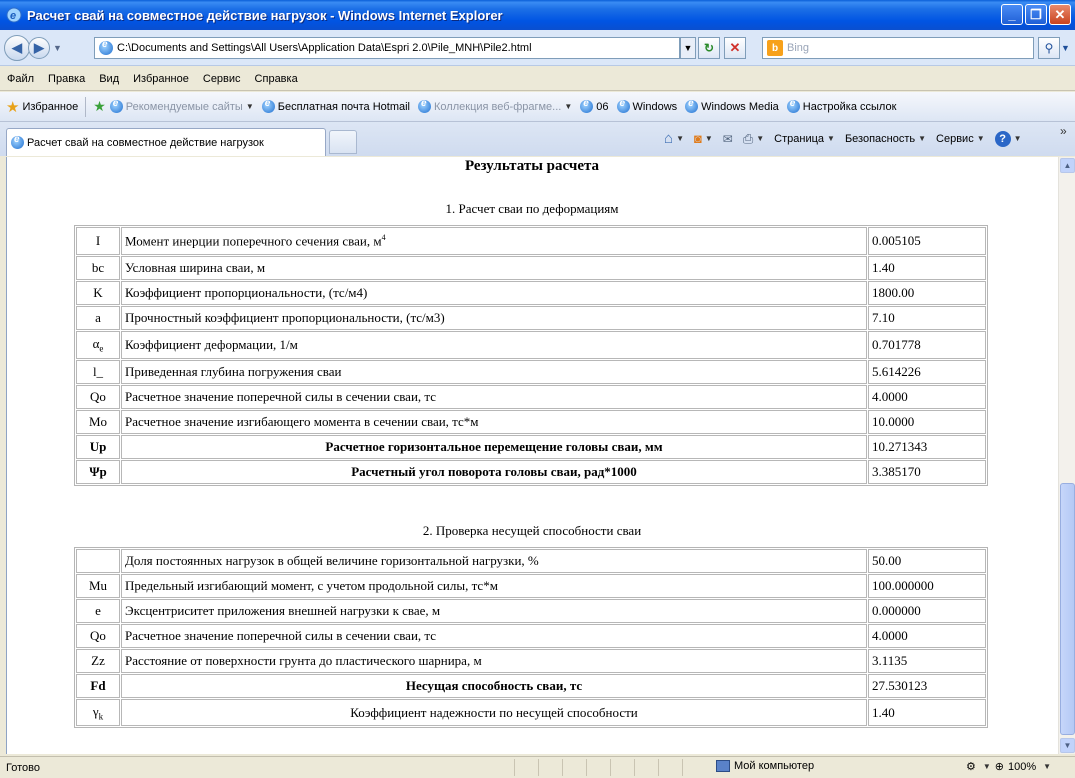 The width and height of the screenshot is (1075, 778). I want to click on favorites-button: Избранное, so click(50, 107).